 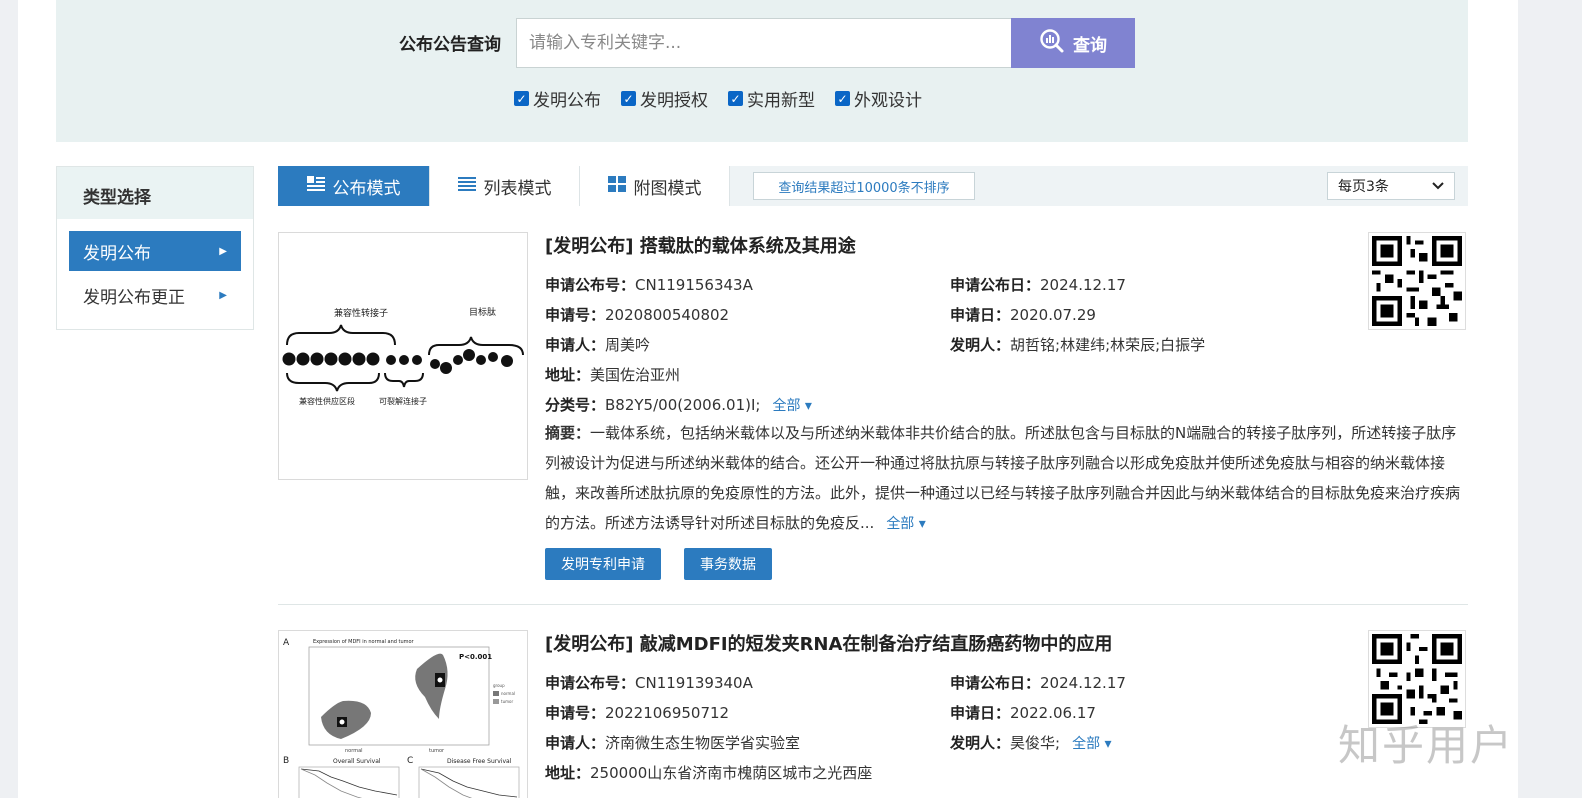 What do you see at coordinates (357, 761) in the screenshot?
I see `figure-title: Overall Survival` at bounding box center [357, 761].